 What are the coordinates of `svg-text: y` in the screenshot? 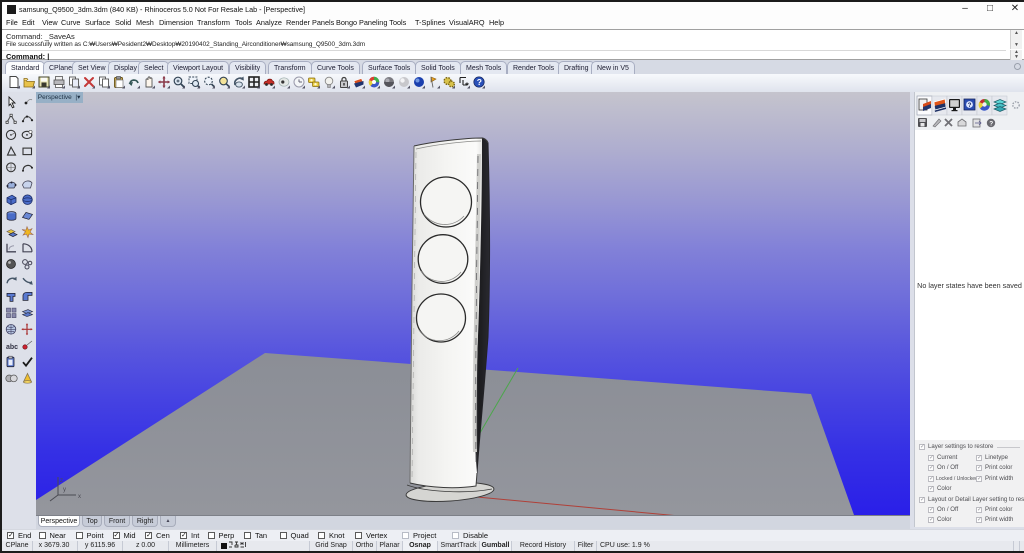 It's located at (64, 490).